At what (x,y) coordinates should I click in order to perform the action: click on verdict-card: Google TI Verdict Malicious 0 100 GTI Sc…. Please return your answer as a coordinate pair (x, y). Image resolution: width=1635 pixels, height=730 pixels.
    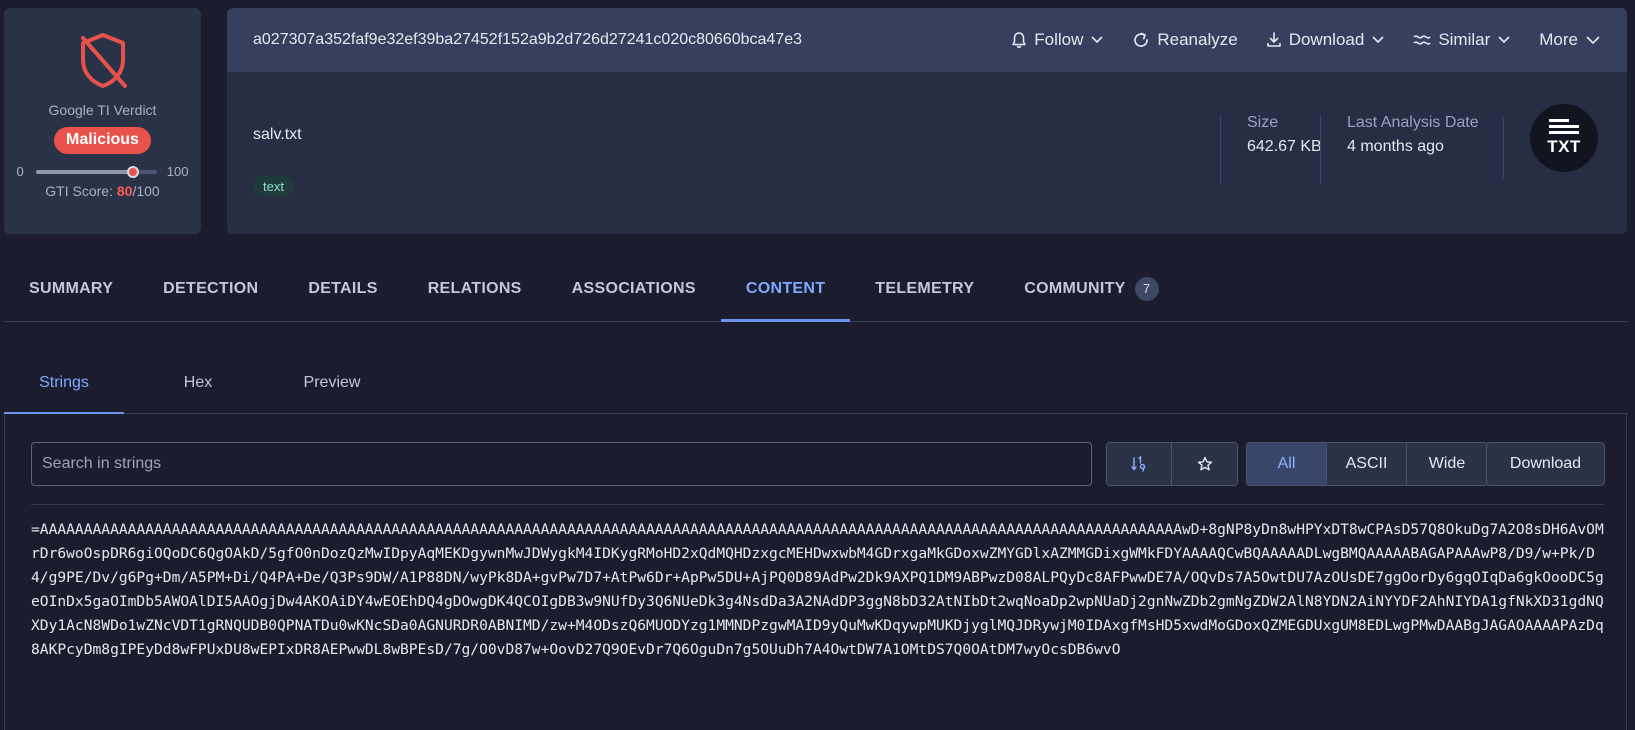
    Looking at the image, I should click on (102, 121).